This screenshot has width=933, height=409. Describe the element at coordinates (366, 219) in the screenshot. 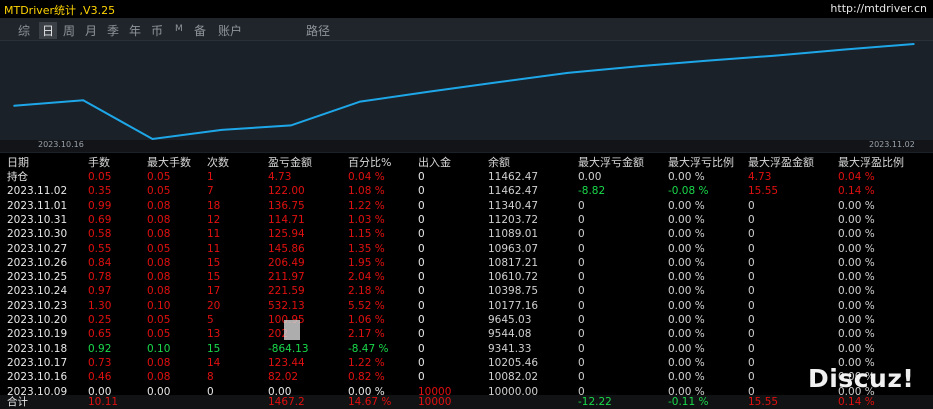

I see `cell-percent: 1.03 %` at that location.